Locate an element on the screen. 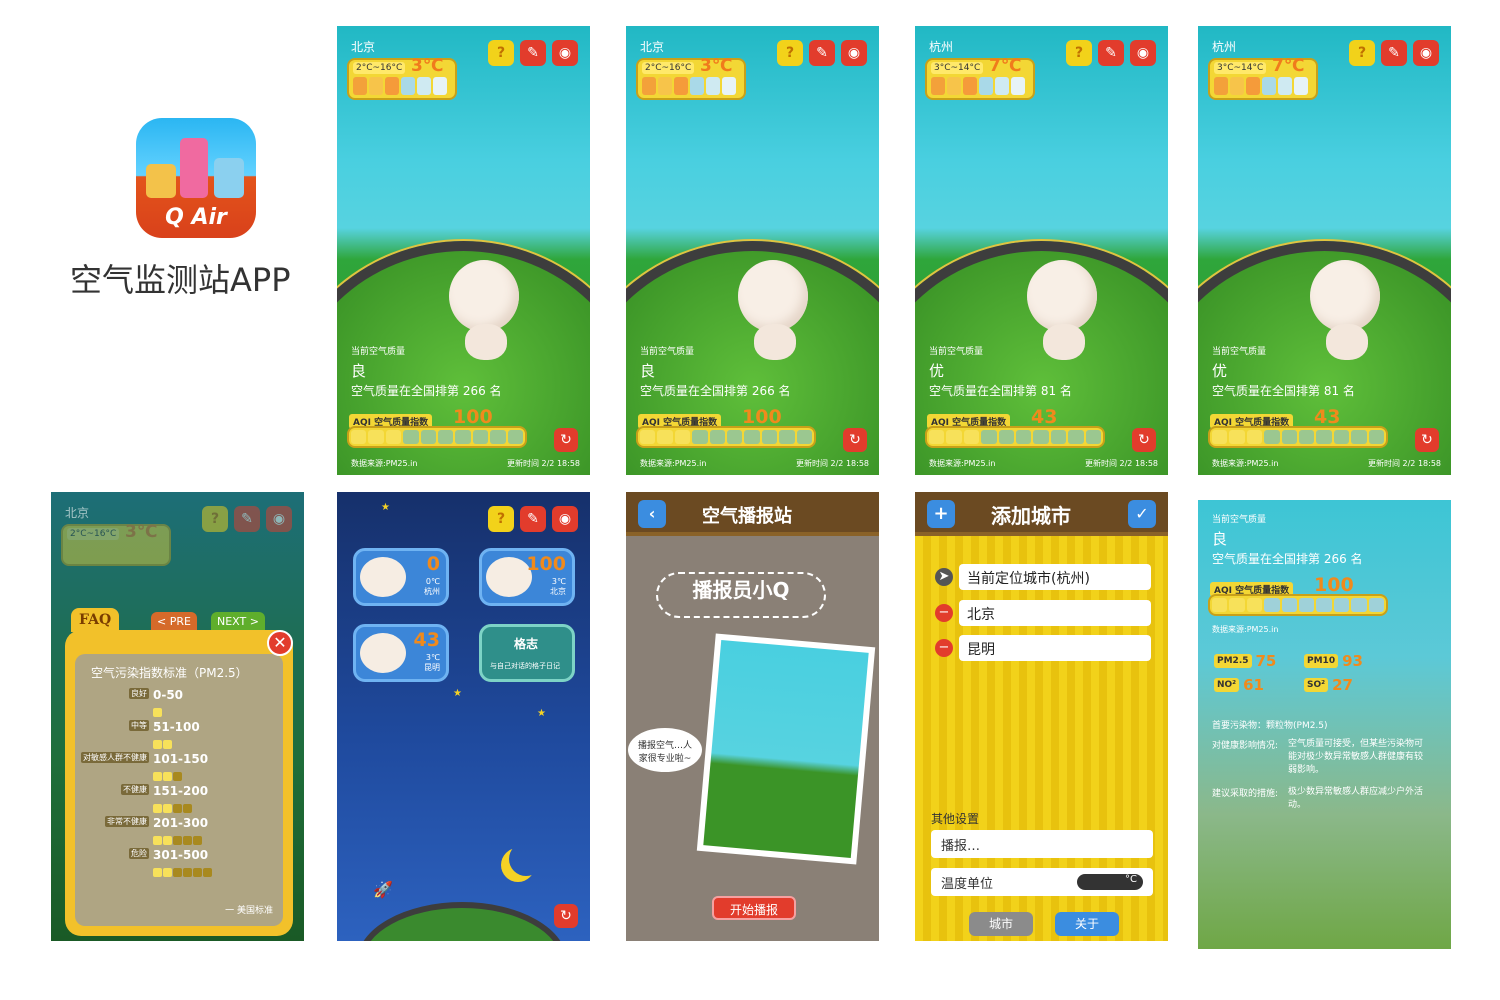 This screenshot has width=1500, height=1000. back-button: ‹ is located at coordinates (652, 514).